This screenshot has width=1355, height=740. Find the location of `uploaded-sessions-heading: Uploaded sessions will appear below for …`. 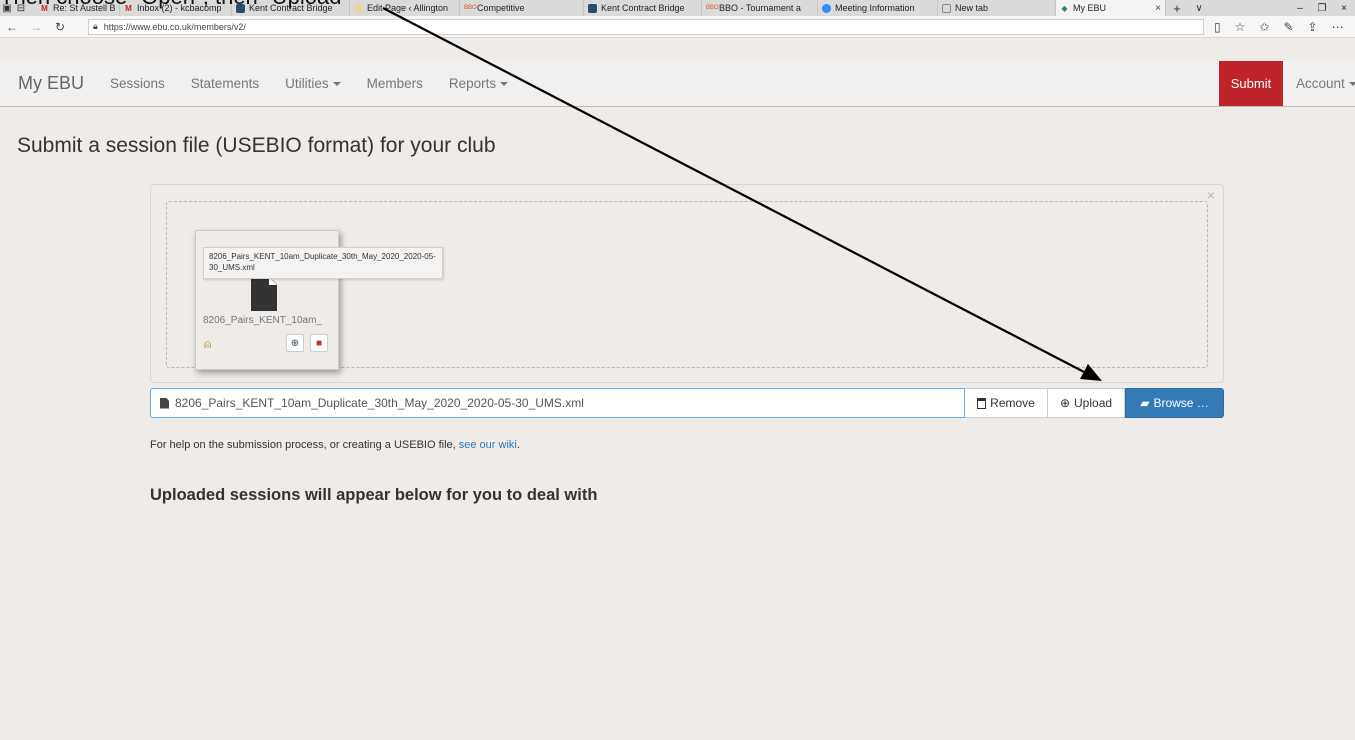

uploaded-sessions-heading: Uploaded sessions will appear below for … is located at coordinates (374, 495).